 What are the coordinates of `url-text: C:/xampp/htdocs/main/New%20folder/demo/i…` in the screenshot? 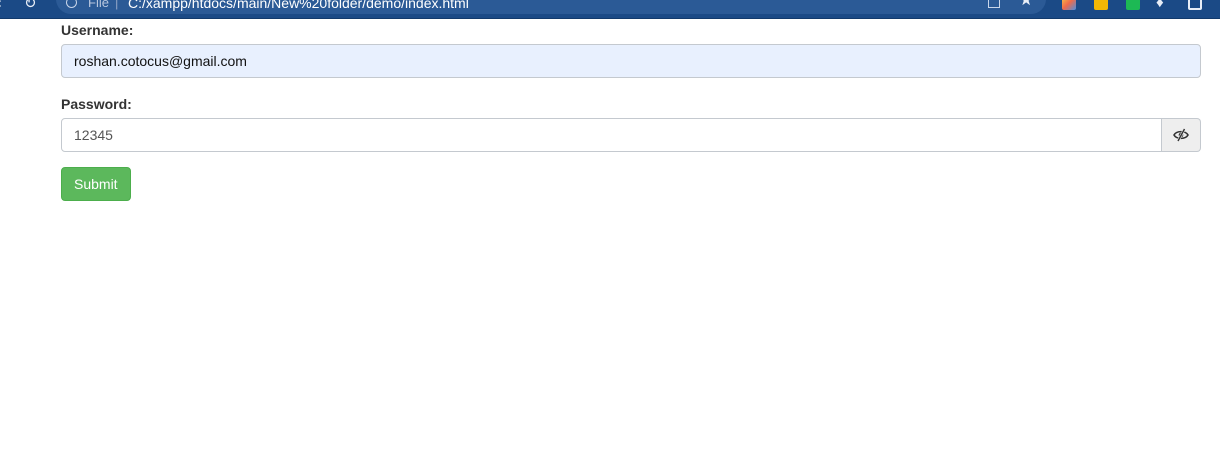 It's located at (298, 5).